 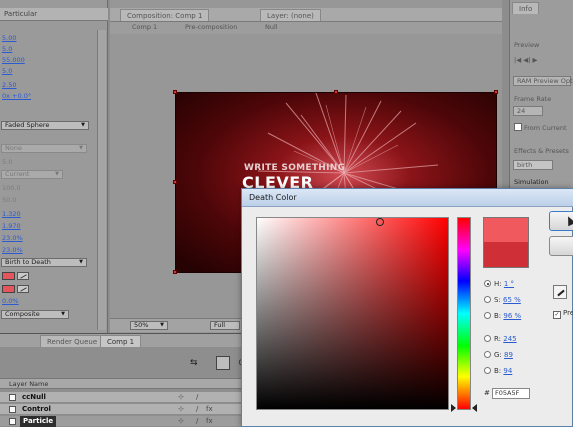 I want to click on quality-dropdown: Full, so click(x=225, y=325).